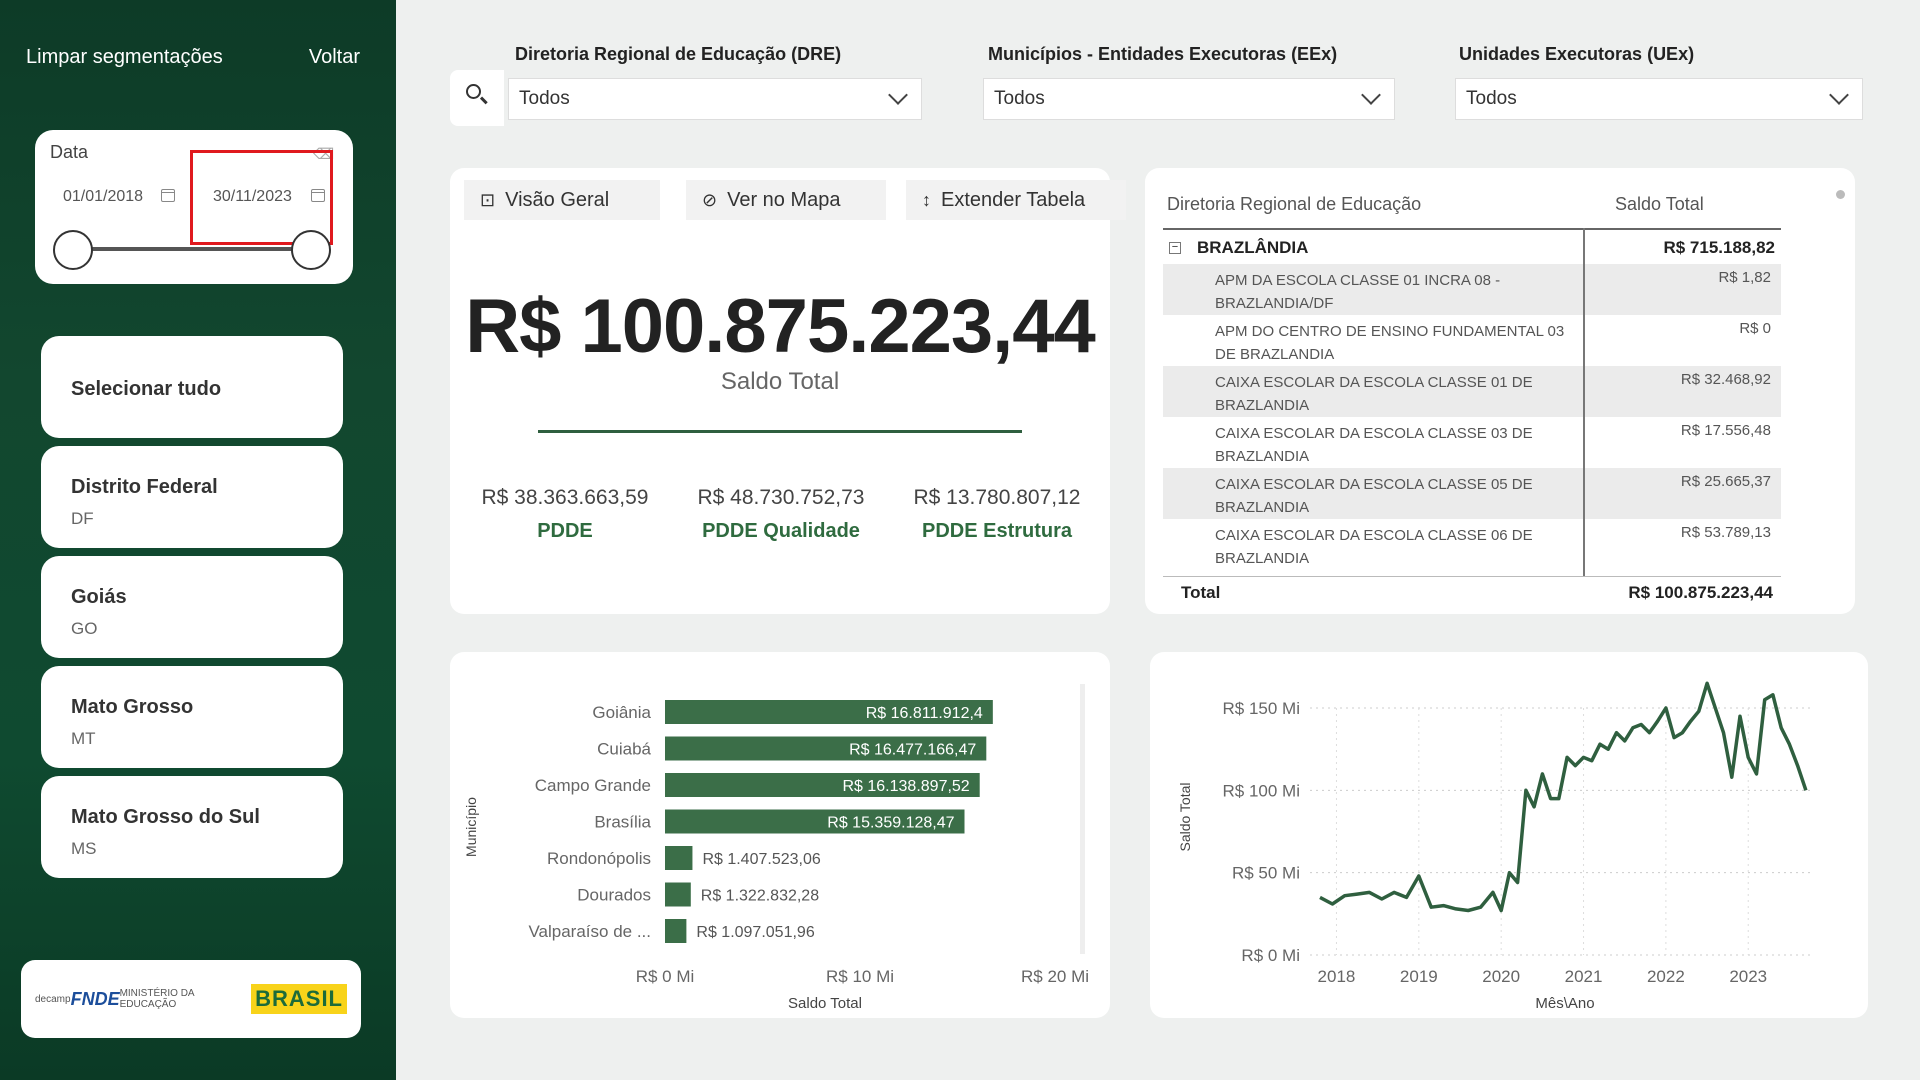  What do you see at coordinates (1700, 592) in the screenshot?
I see `total-value: R$ 100.875.223,44` at bounding box center [1700, 592].